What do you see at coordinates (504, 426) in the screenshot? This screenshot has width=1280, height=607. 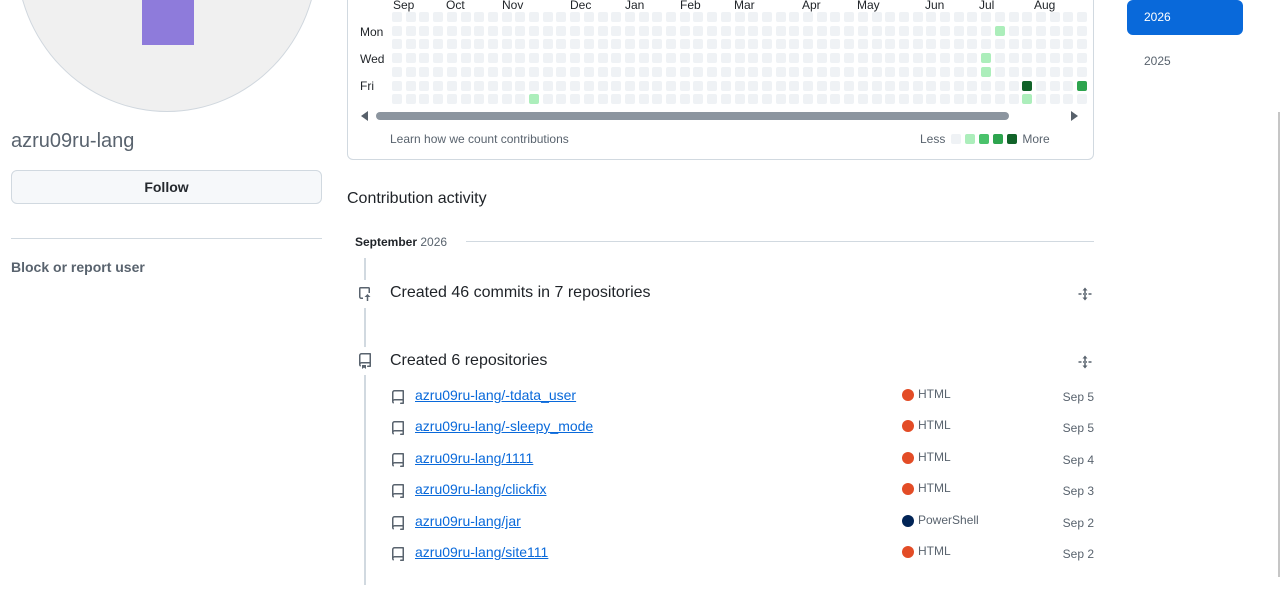 I see `repo-link: azru09ru-lang/-sleepy_mode` at bounding box center [504, 426].